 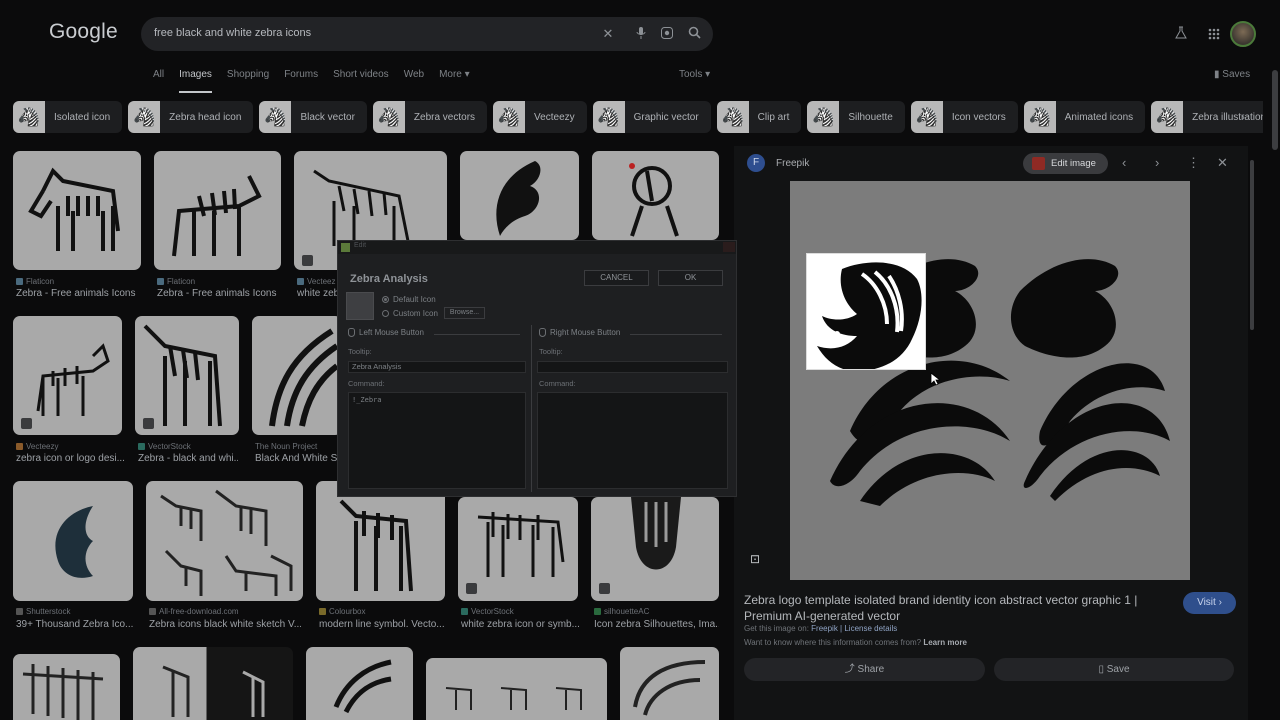 What do you see at coordinates (316, 281) in the screenshot?
I see `result-source: Vecteez` at bounding box center [316, 281].